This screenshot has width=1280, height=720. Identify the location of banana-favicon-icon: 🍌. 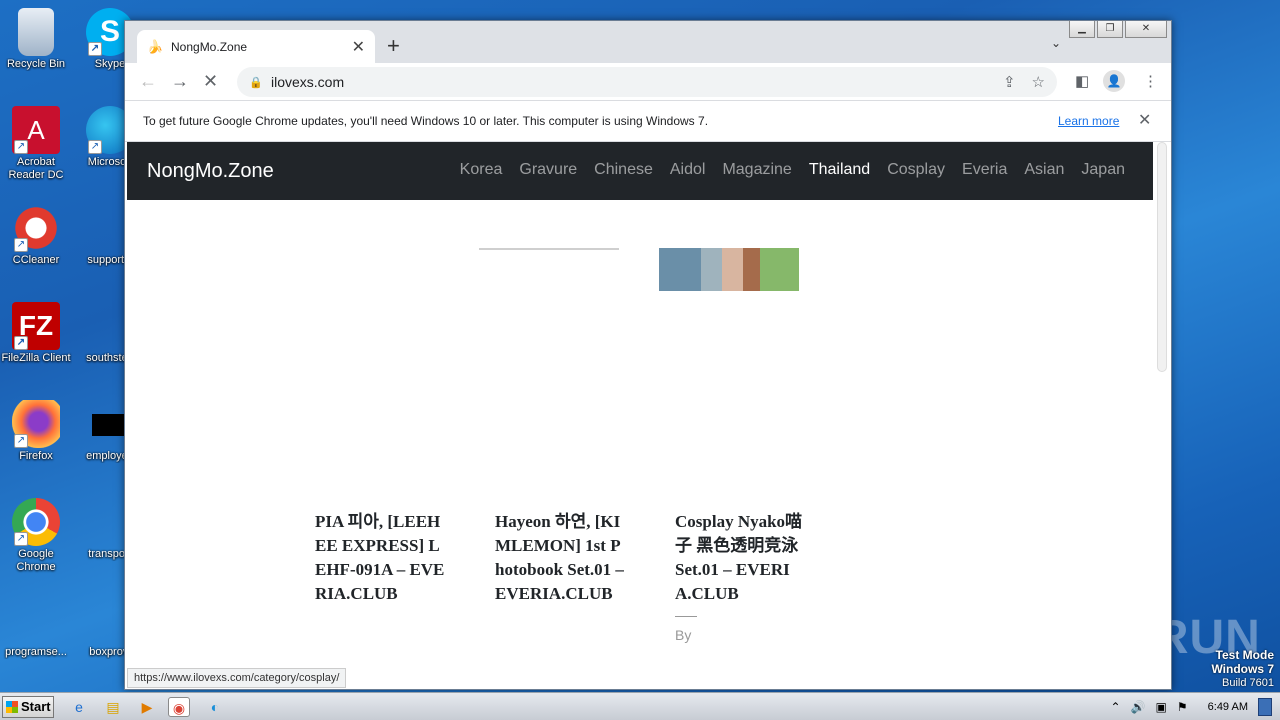
(155, 46).